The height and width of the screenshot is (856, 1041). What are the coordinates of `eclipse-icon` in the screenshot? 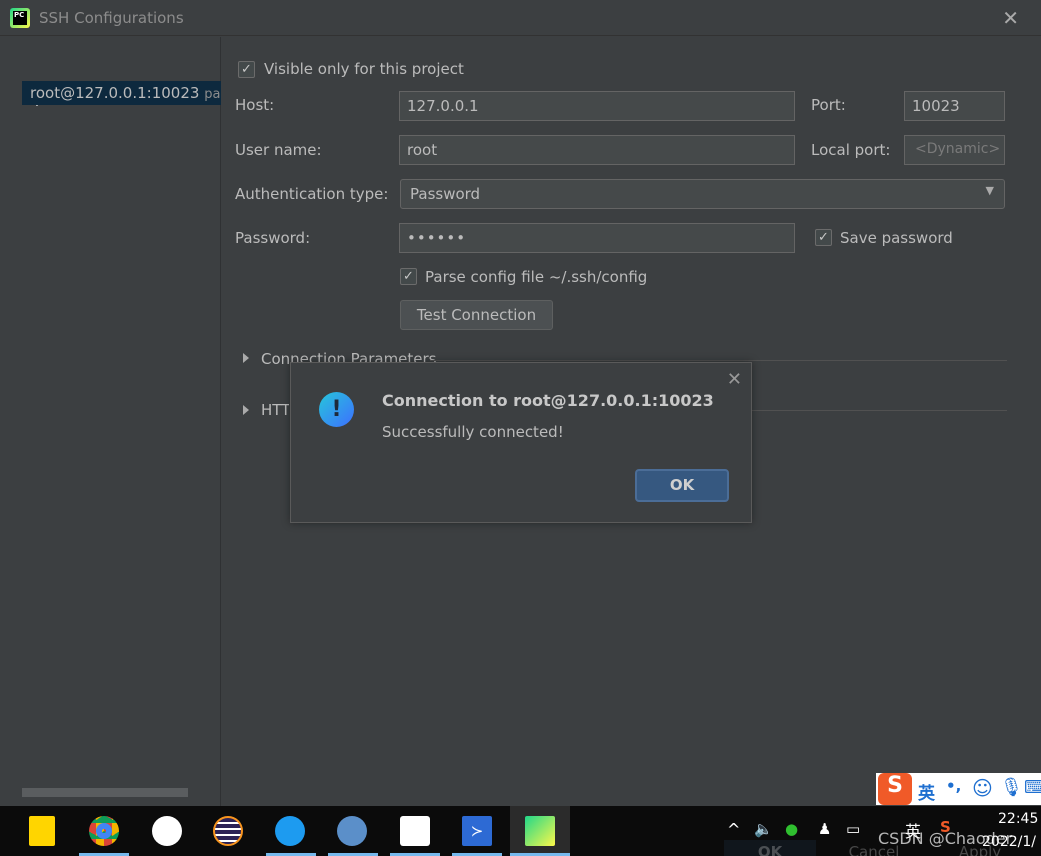 It's located at (228, 831).